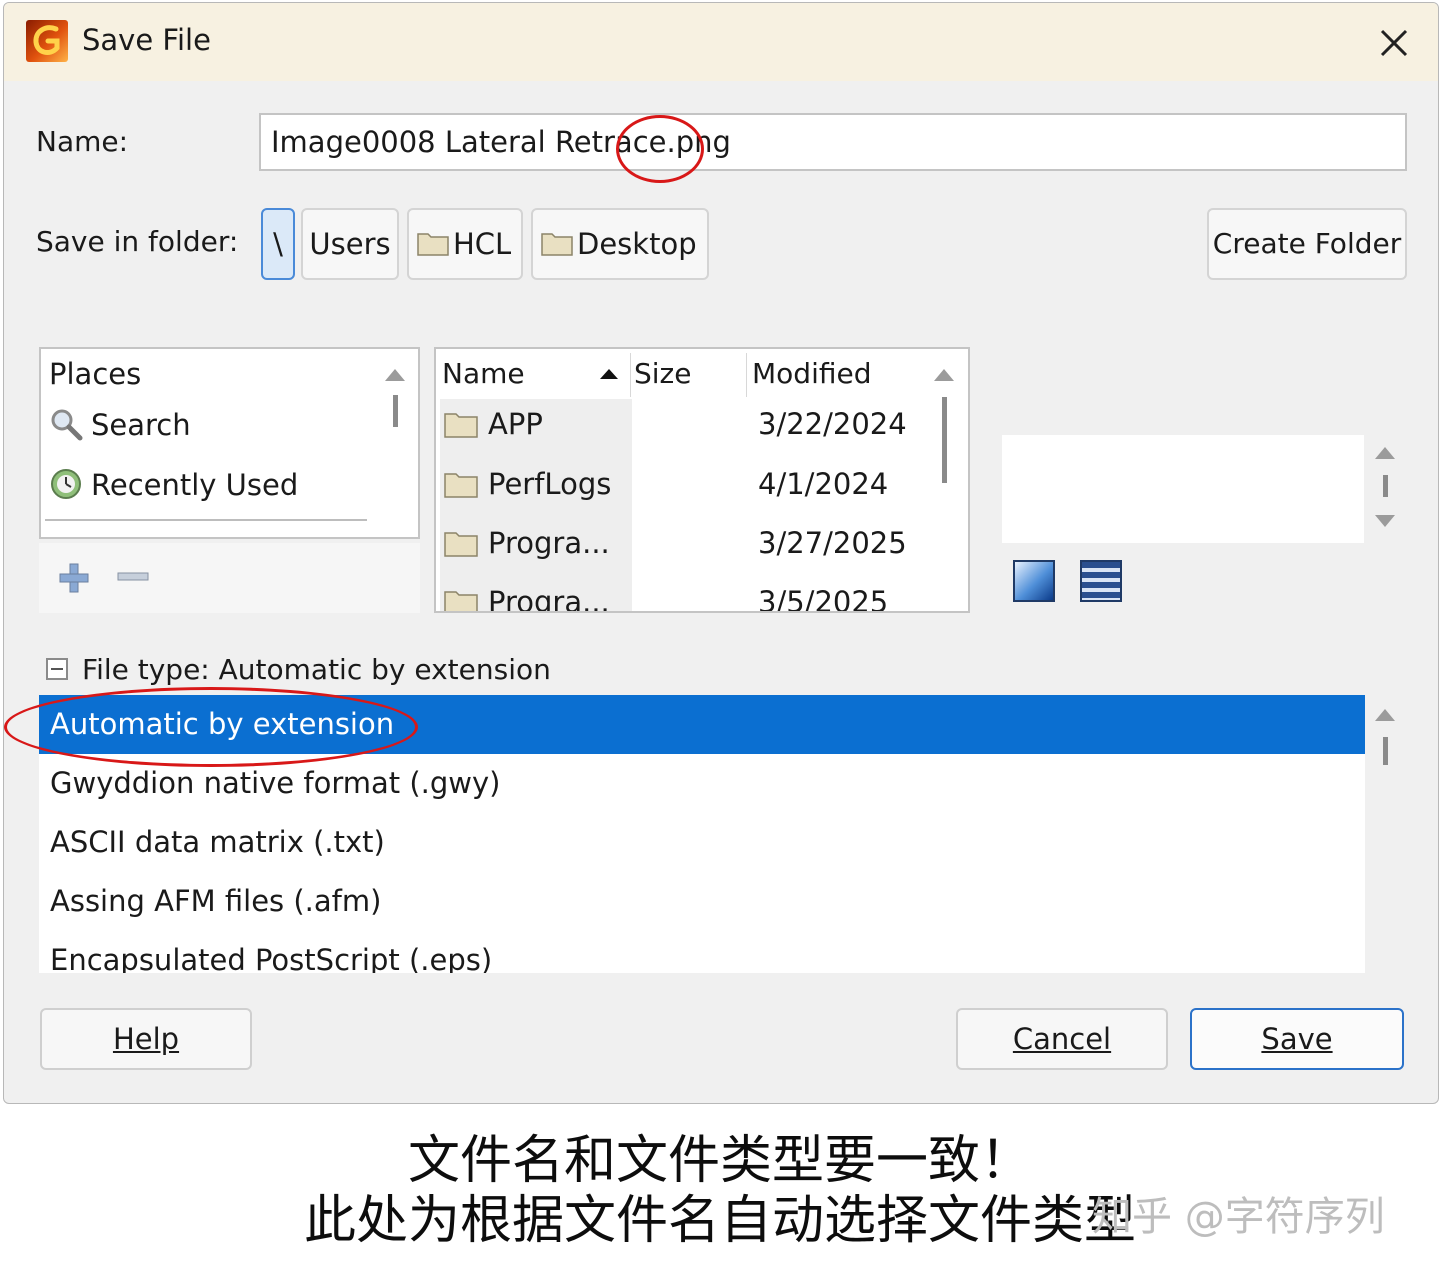 Image resolution: width=1440 pixels, height=1267 pixels. Describe the element at coordinates (944, 375) in the screenshot. I see `files-scroll-up` at that location.